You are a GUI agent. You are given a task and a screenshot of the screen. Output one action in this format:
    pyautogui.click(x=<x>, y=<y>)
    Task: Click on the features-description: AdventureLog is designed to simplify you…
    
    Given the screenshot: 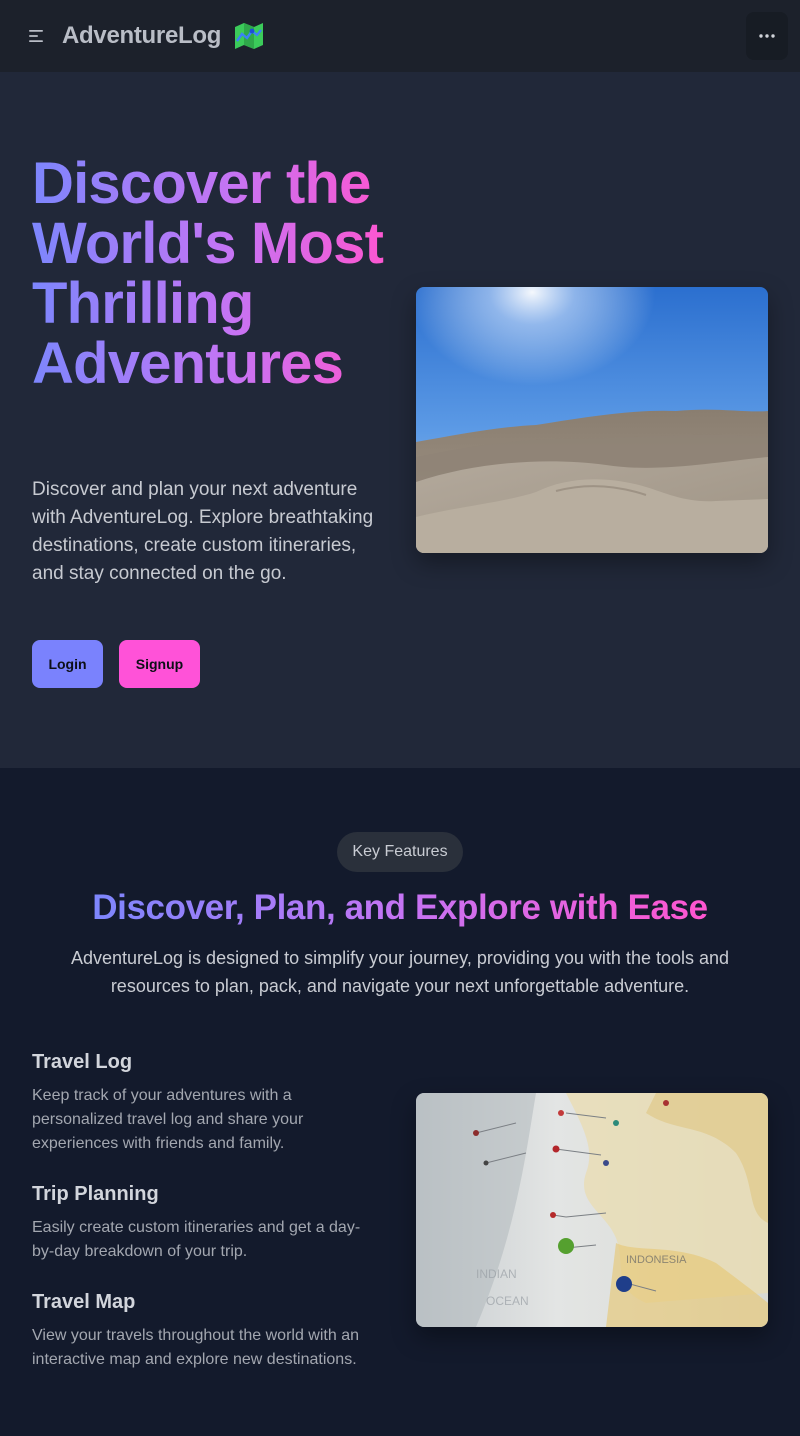 What is the action you would take?
    pyautogui.click(x=400, y=972)
    